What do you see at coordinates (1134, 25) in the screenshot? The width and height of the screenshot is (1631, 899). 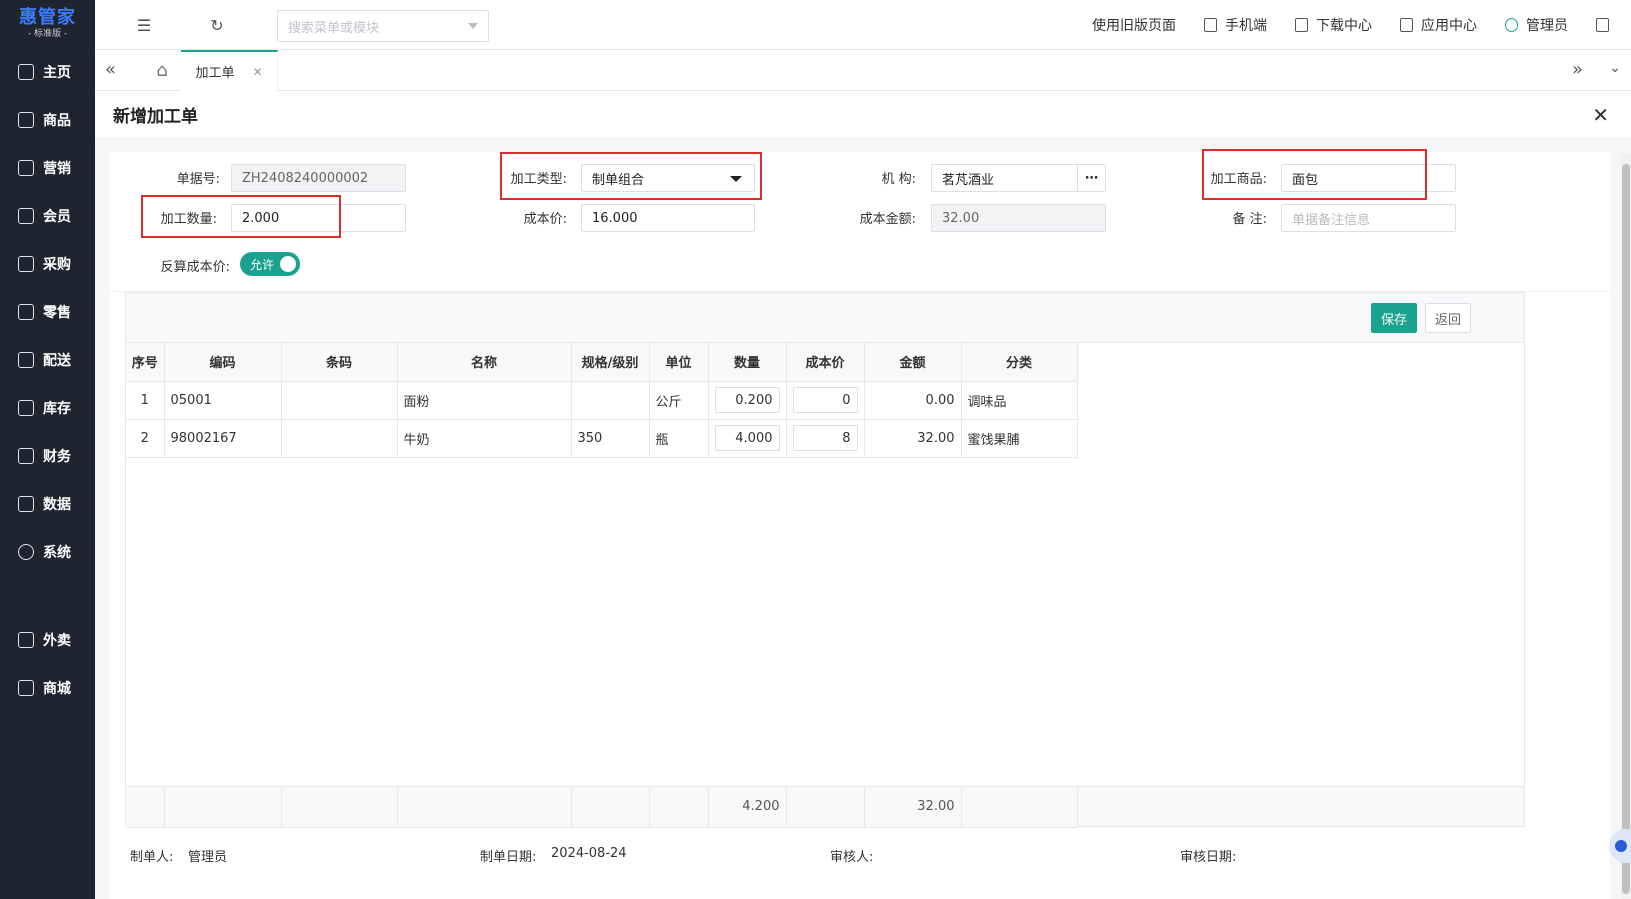 I see `old-version-link: 使用旧版页面` at bounding box center [1134, 25].